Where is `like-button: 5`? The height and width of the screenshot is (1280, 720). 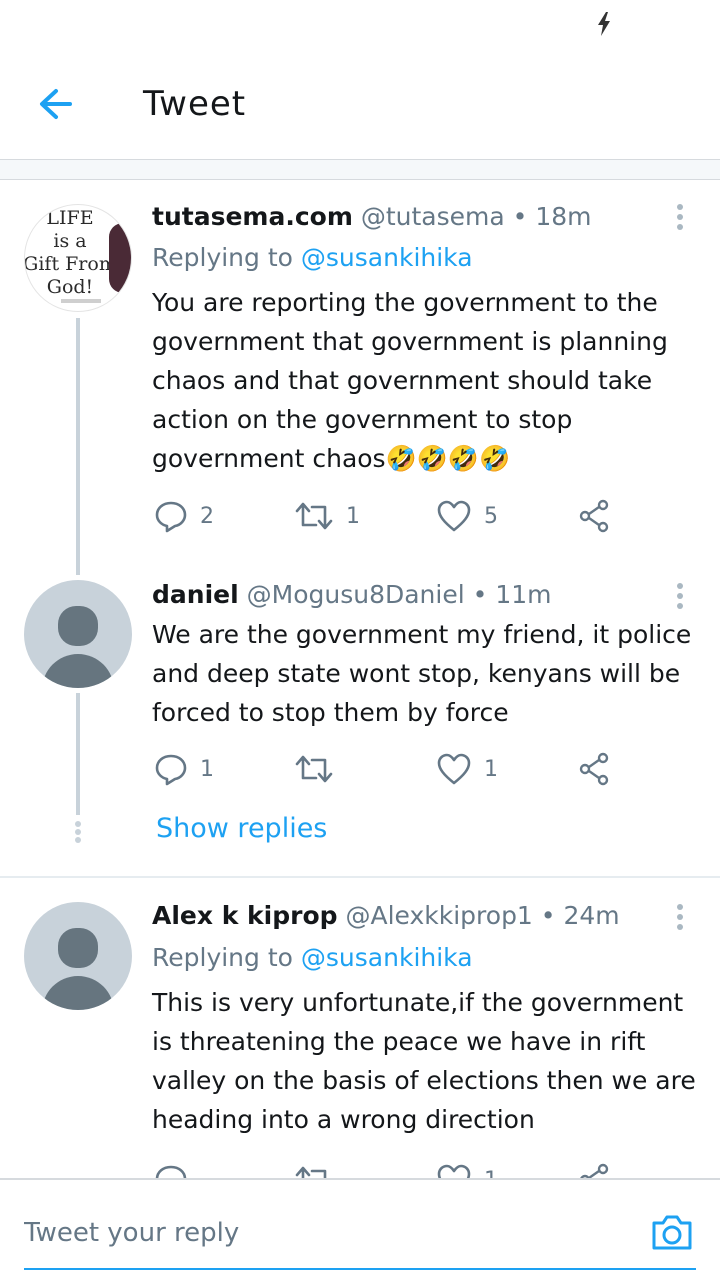 like-button: 5 is located at coordinates (467, 516).